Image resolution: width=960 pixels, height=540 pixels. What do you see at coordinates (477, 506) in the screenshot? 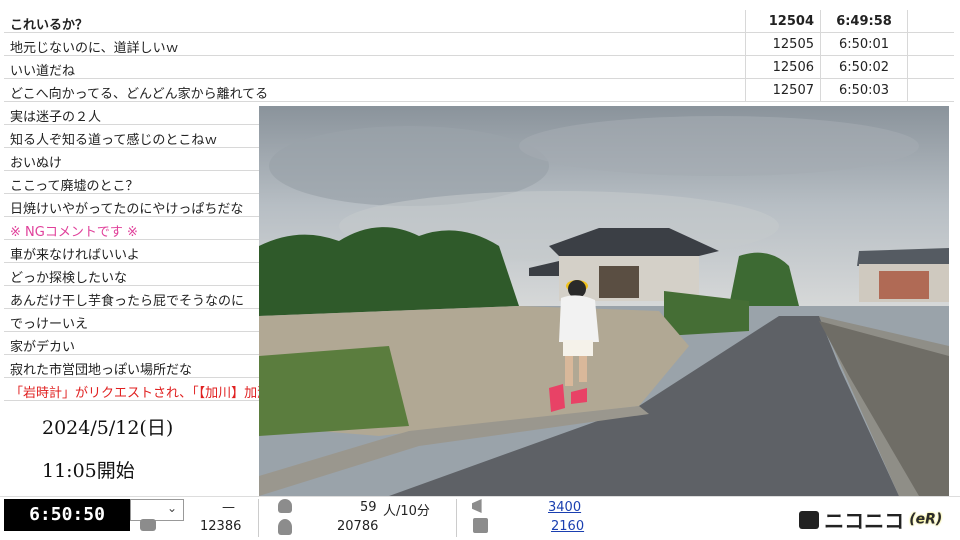
I see `ad-icon` at bounding box center [477, 506].